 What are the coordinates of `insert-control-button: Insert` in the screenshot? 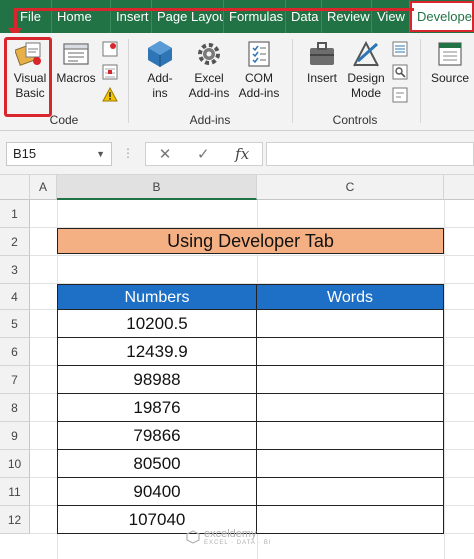 It's located at (322, 62).